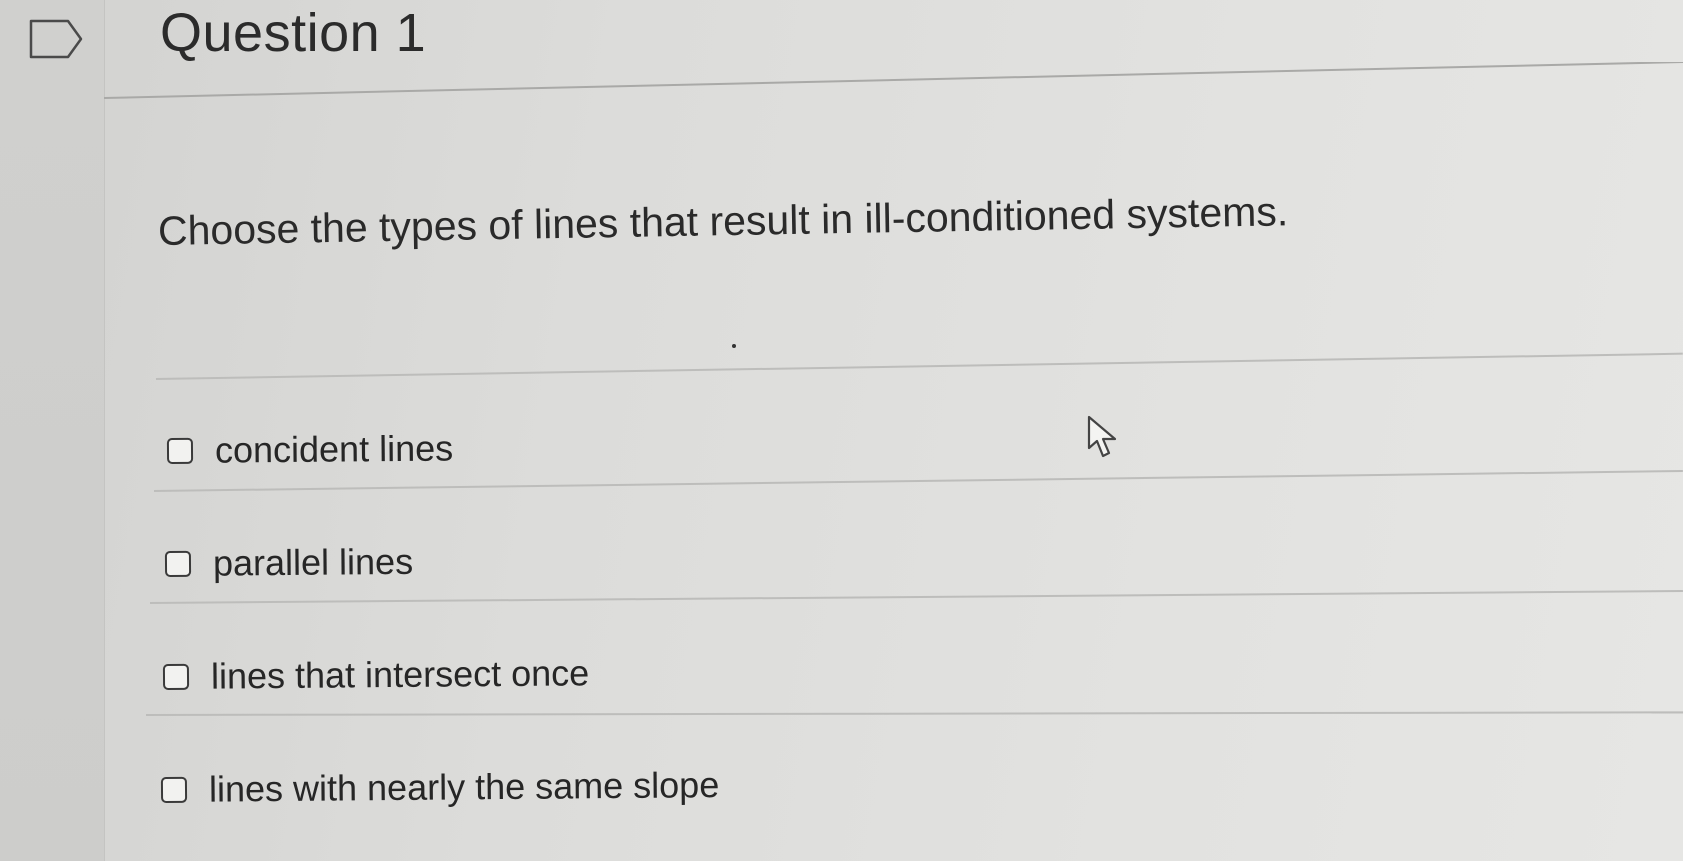 The width and height of the screenshot is (1683, 861). I want to click on mouse-pointer-icon, so click(1102, 436).